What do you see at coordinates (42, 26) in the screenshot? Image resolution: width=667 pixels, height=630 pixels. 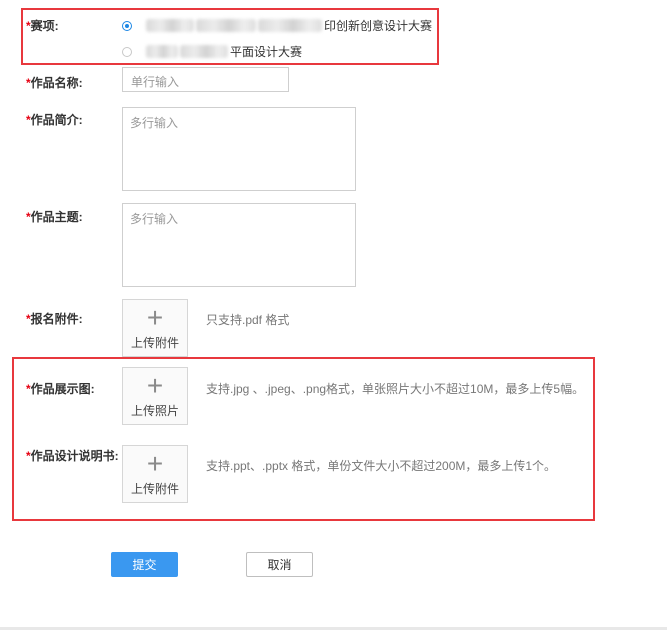 I see `competition-label: *赛项:` at bounding box center [42, 26].